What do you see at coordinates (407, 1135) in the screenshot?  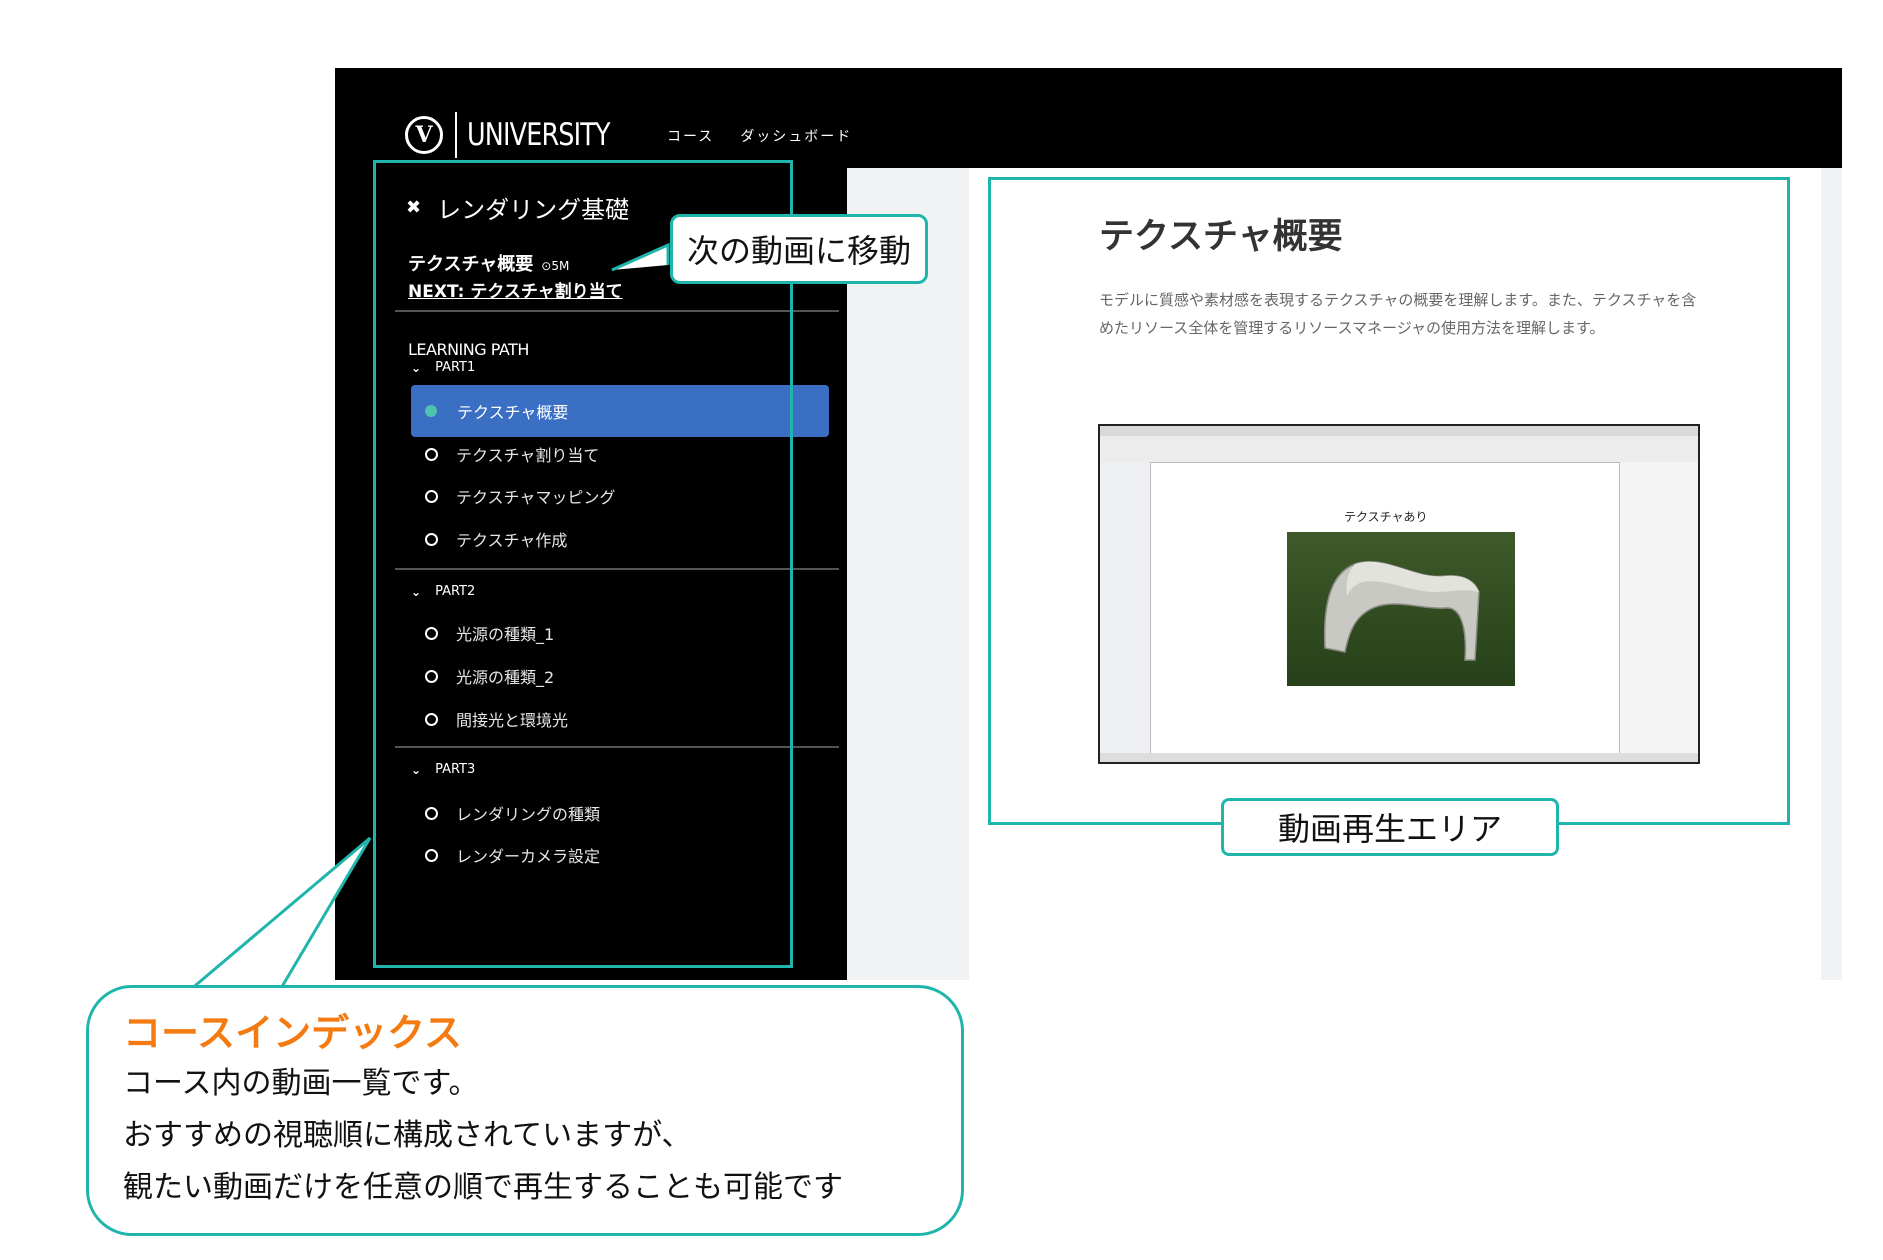 I see `callout-line: おすすめの視聴順に構成されていますが、` at bounding box center [407, 1135].